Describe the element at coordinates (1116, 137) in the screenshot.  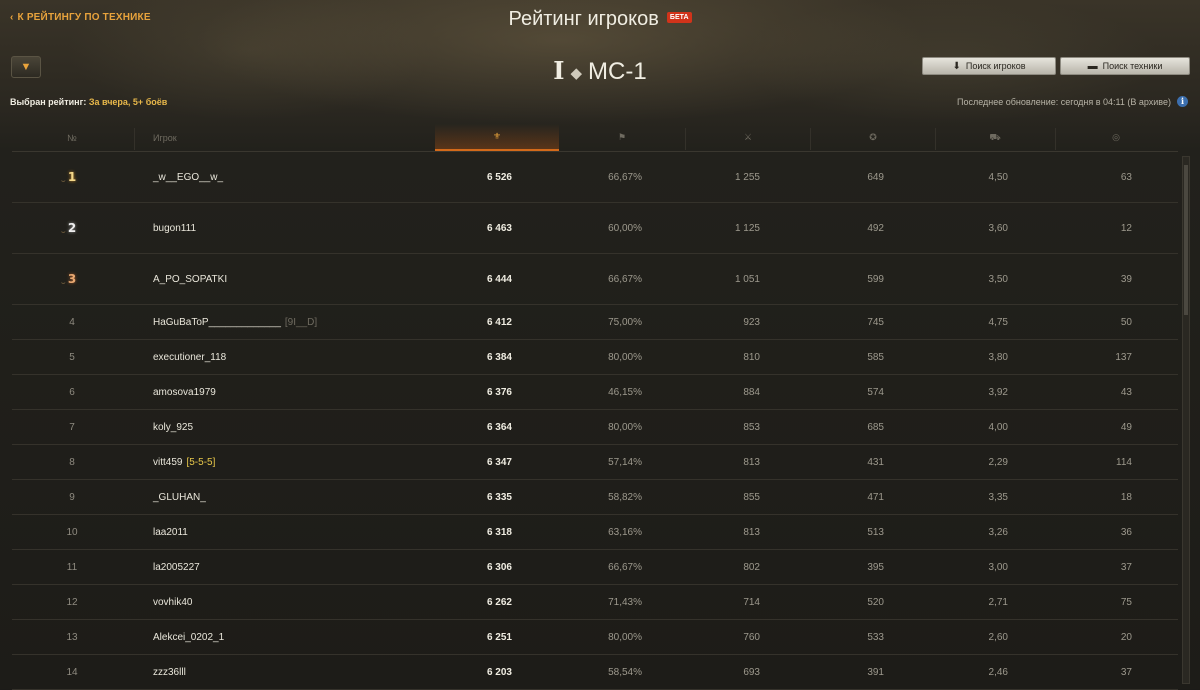
I see `column-spotted-sort: ◎` at that location.